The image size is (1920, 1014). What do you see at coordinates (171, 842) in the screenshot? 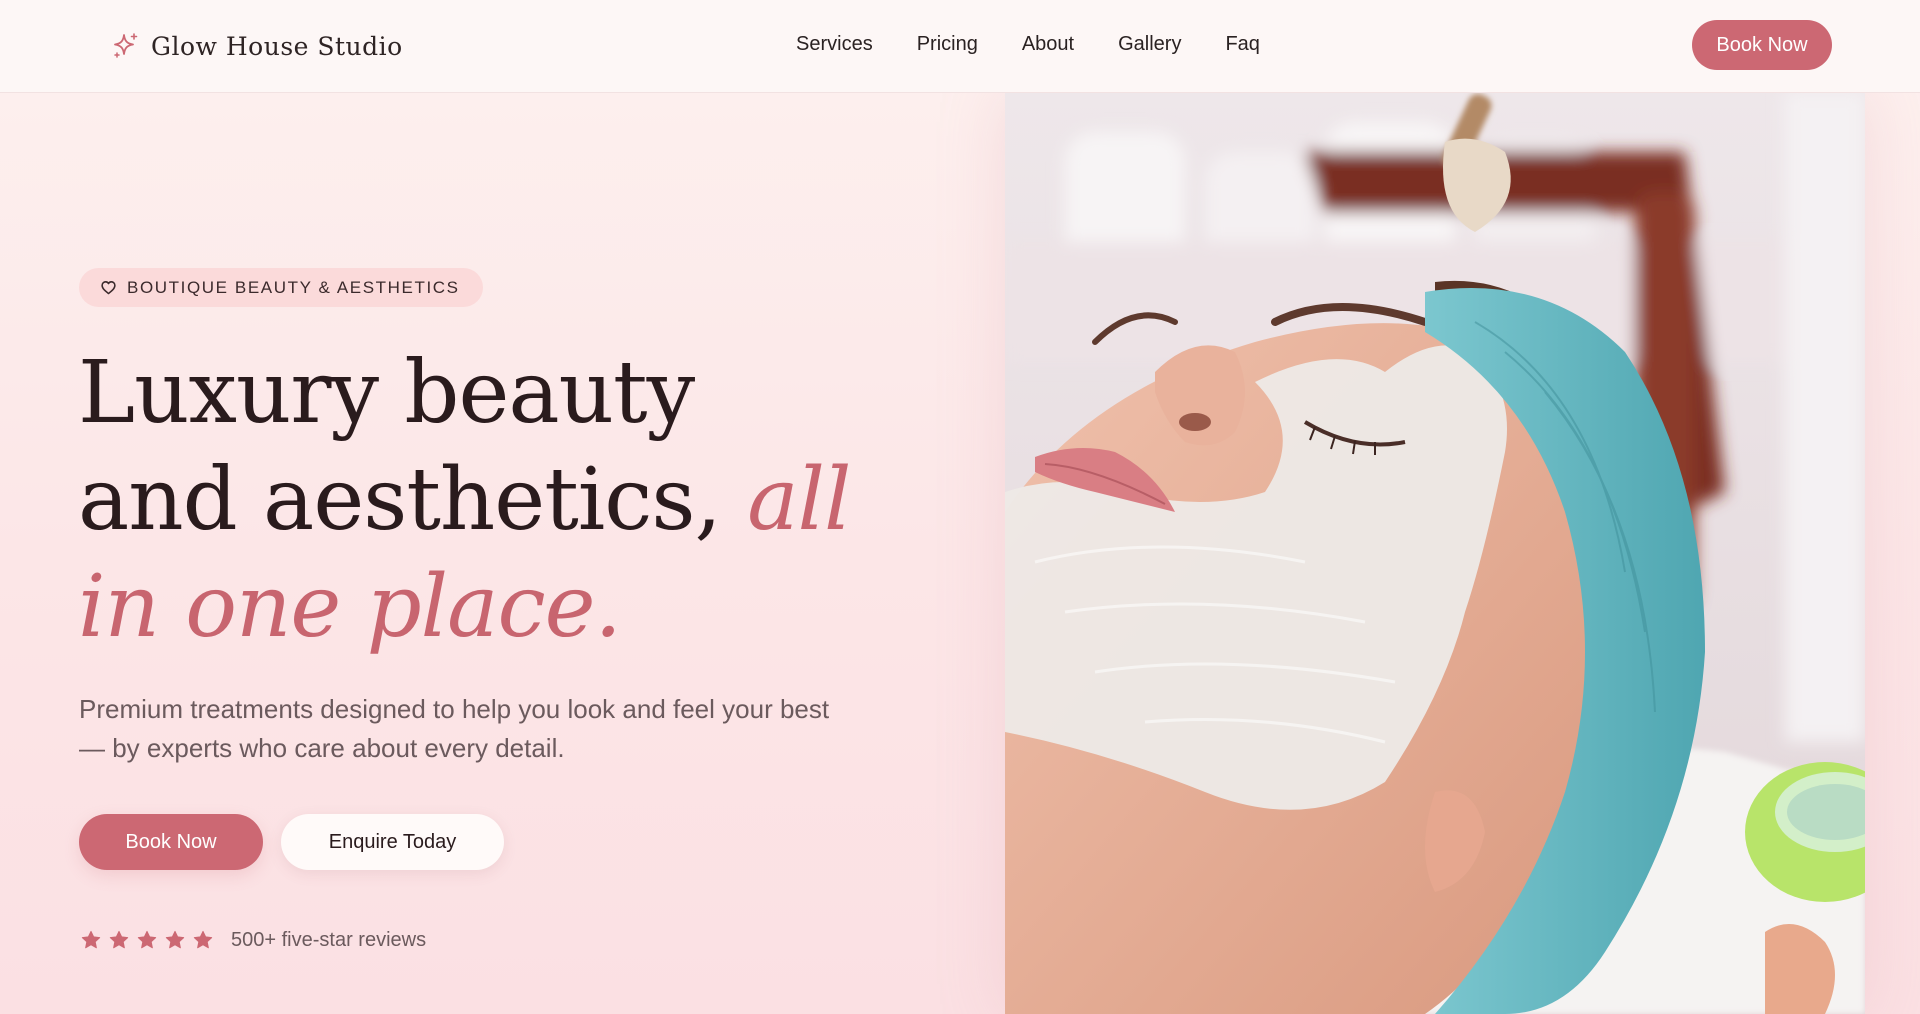
I see `hero-book-now-button: Book Now` at bounding box center [171, 842].